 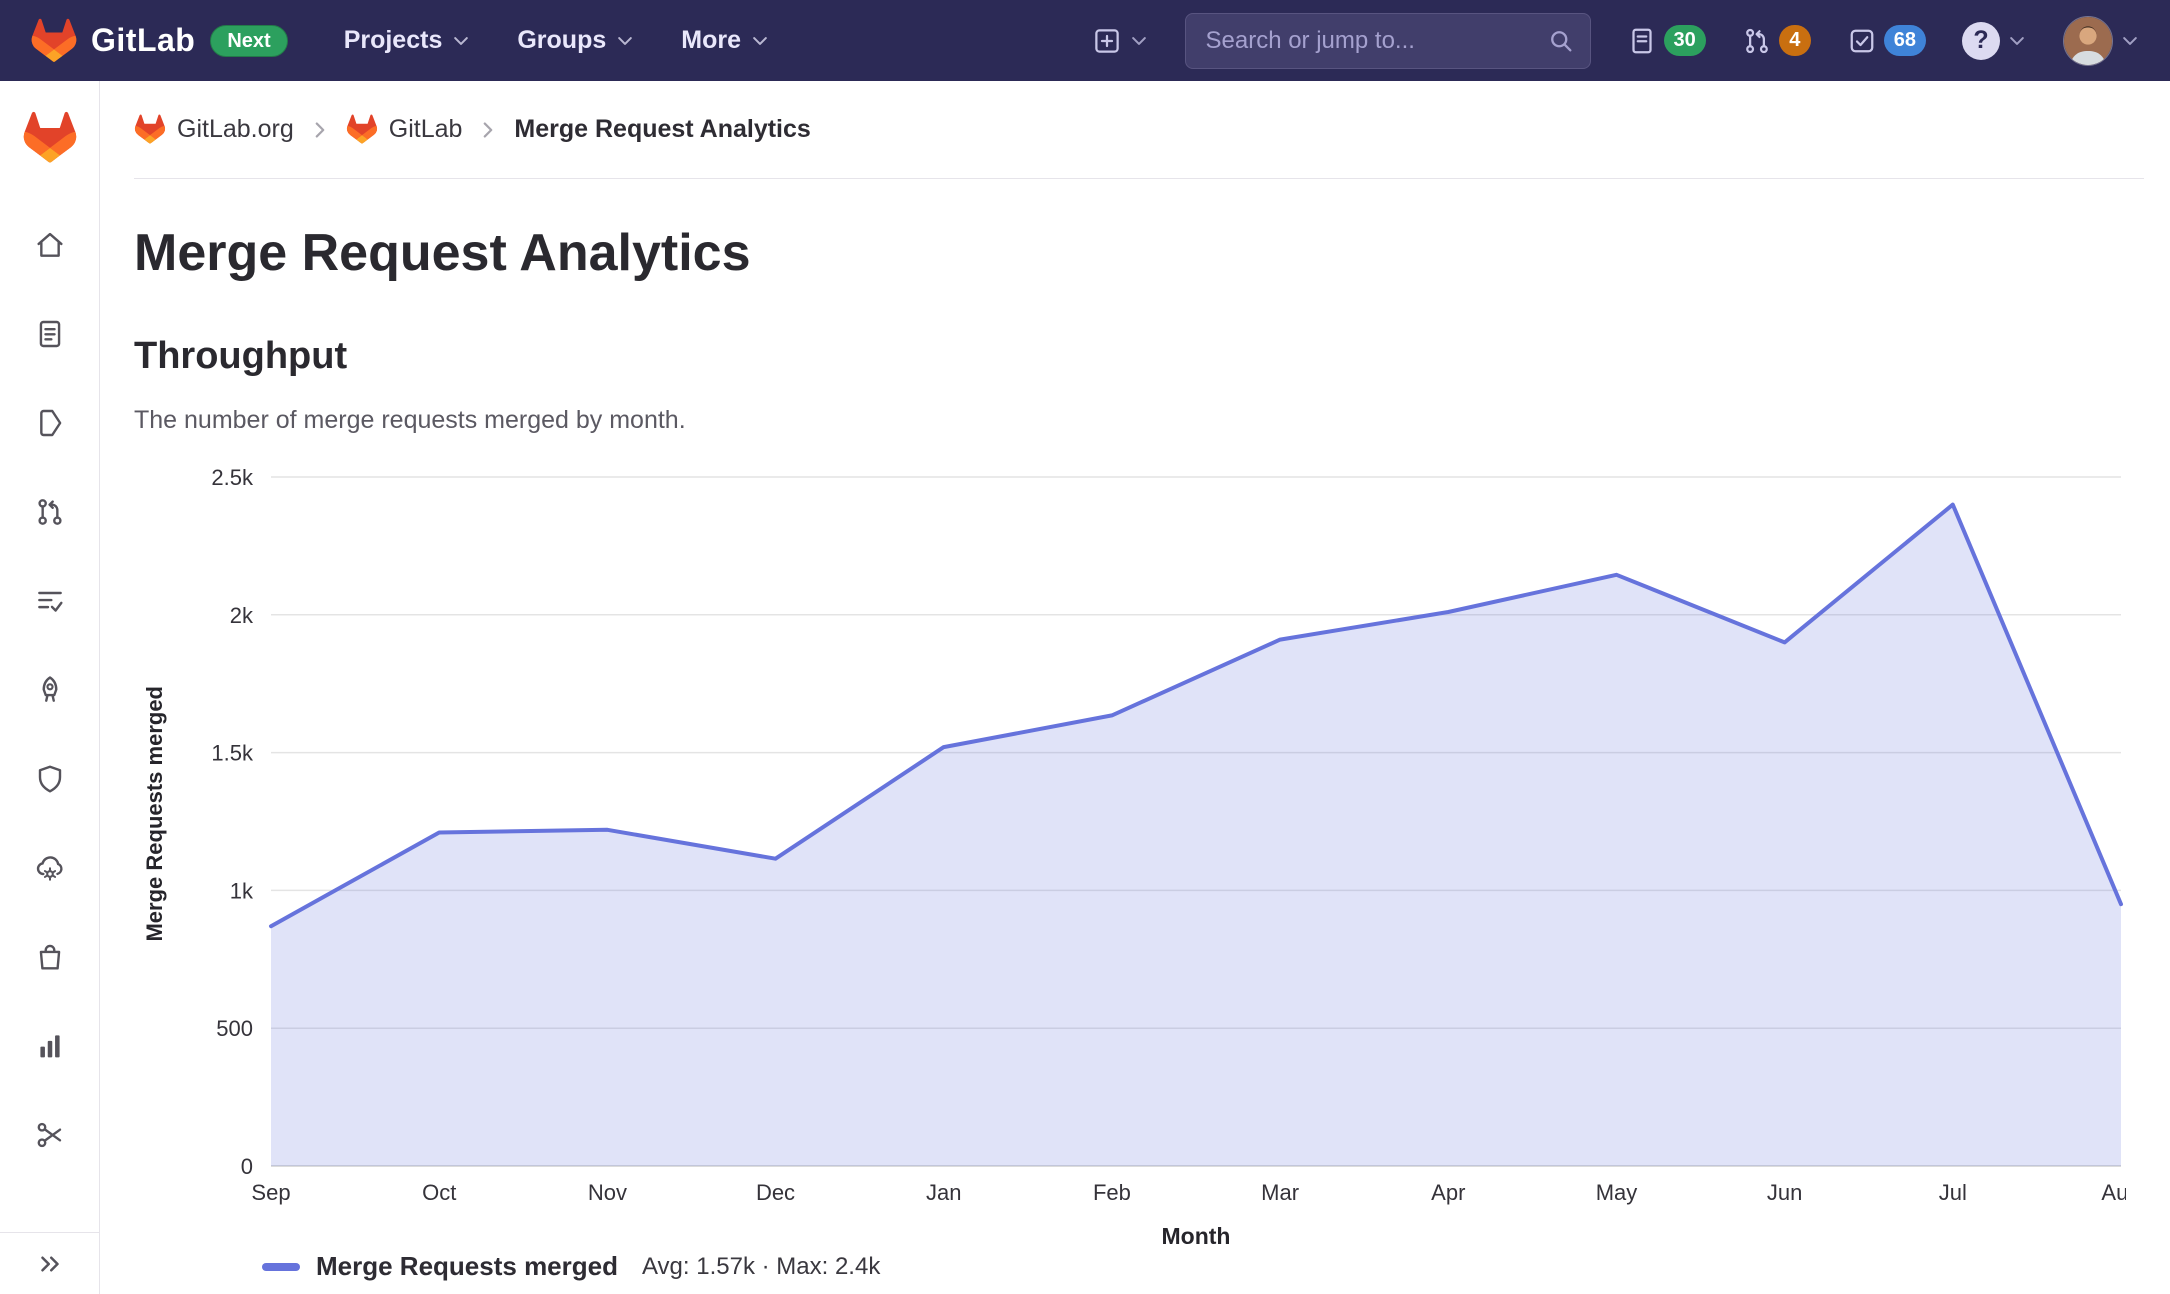 I want to click on svg-text: Oct, so click(x=439, y=1192).